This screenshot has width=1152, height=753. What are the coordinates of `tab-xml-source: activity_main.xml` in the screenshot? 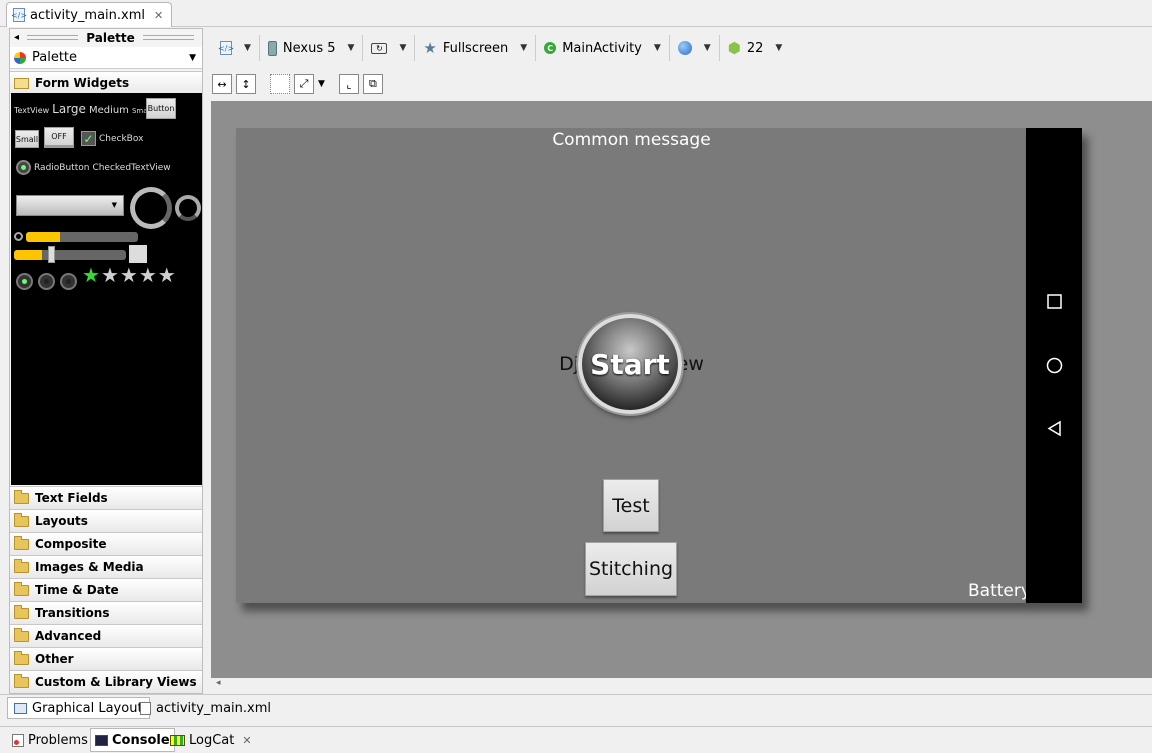 It's located at (205, 708).